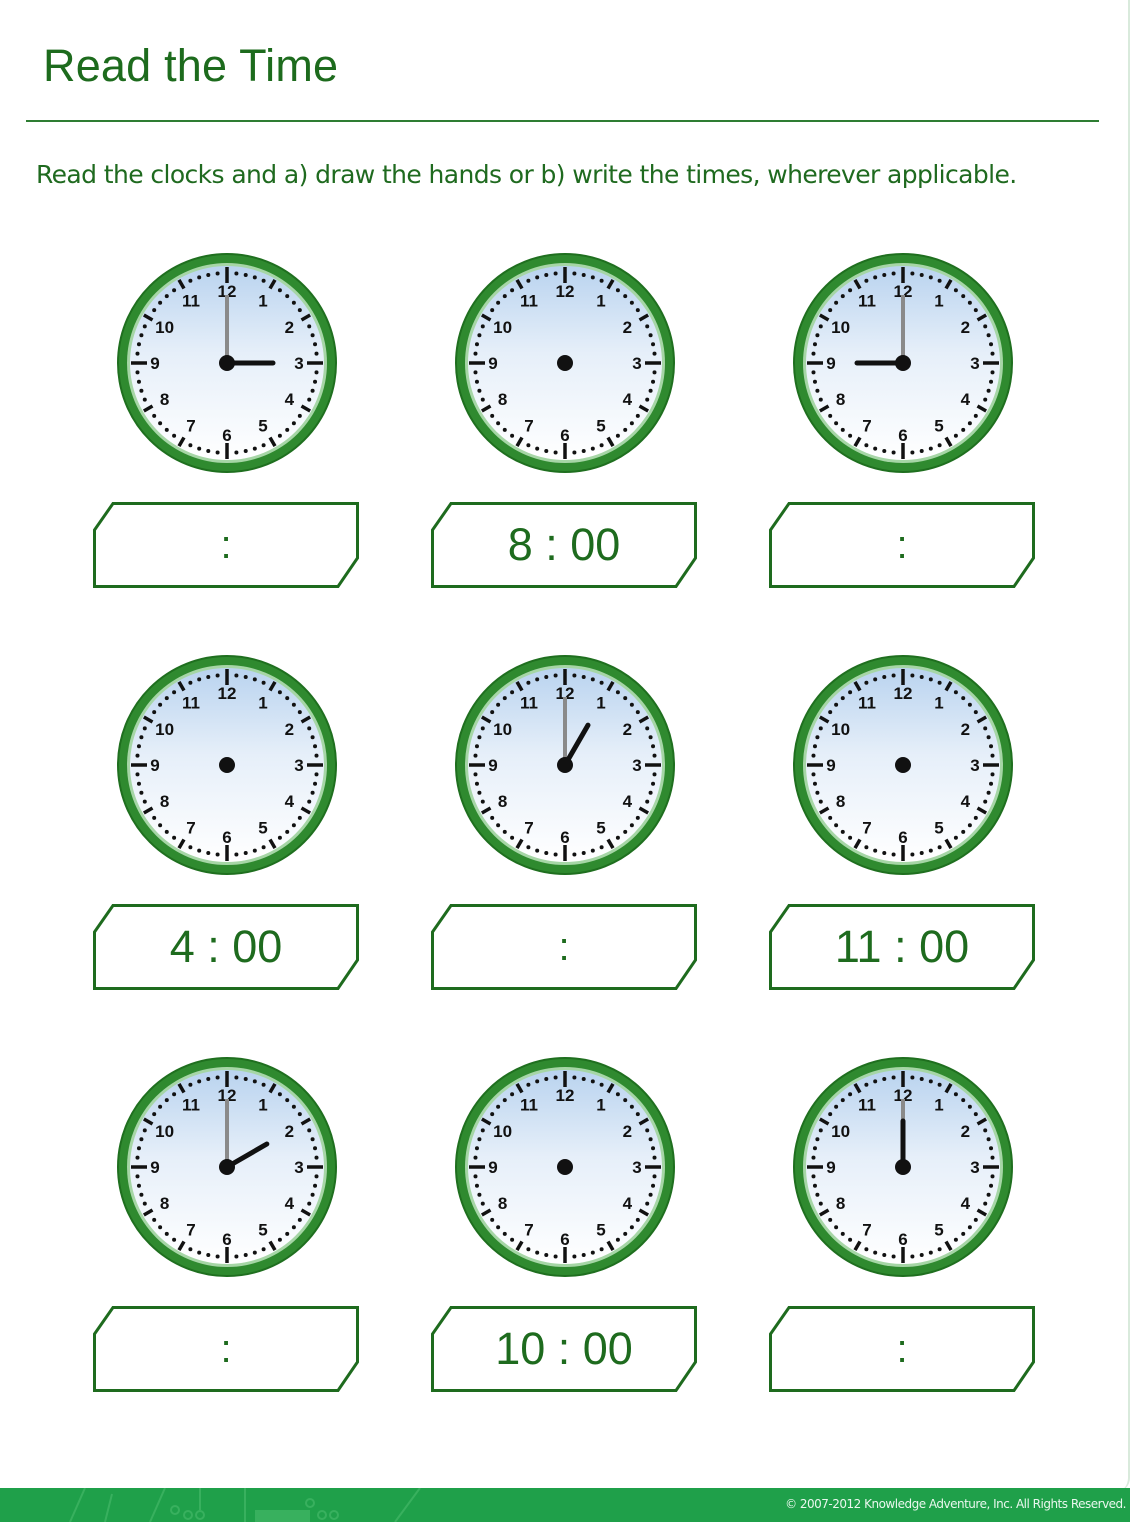  What do you see at coordinates (564, 435) in the screenshot?
I see `dial-number: 6` at bounding box center [564, 435].